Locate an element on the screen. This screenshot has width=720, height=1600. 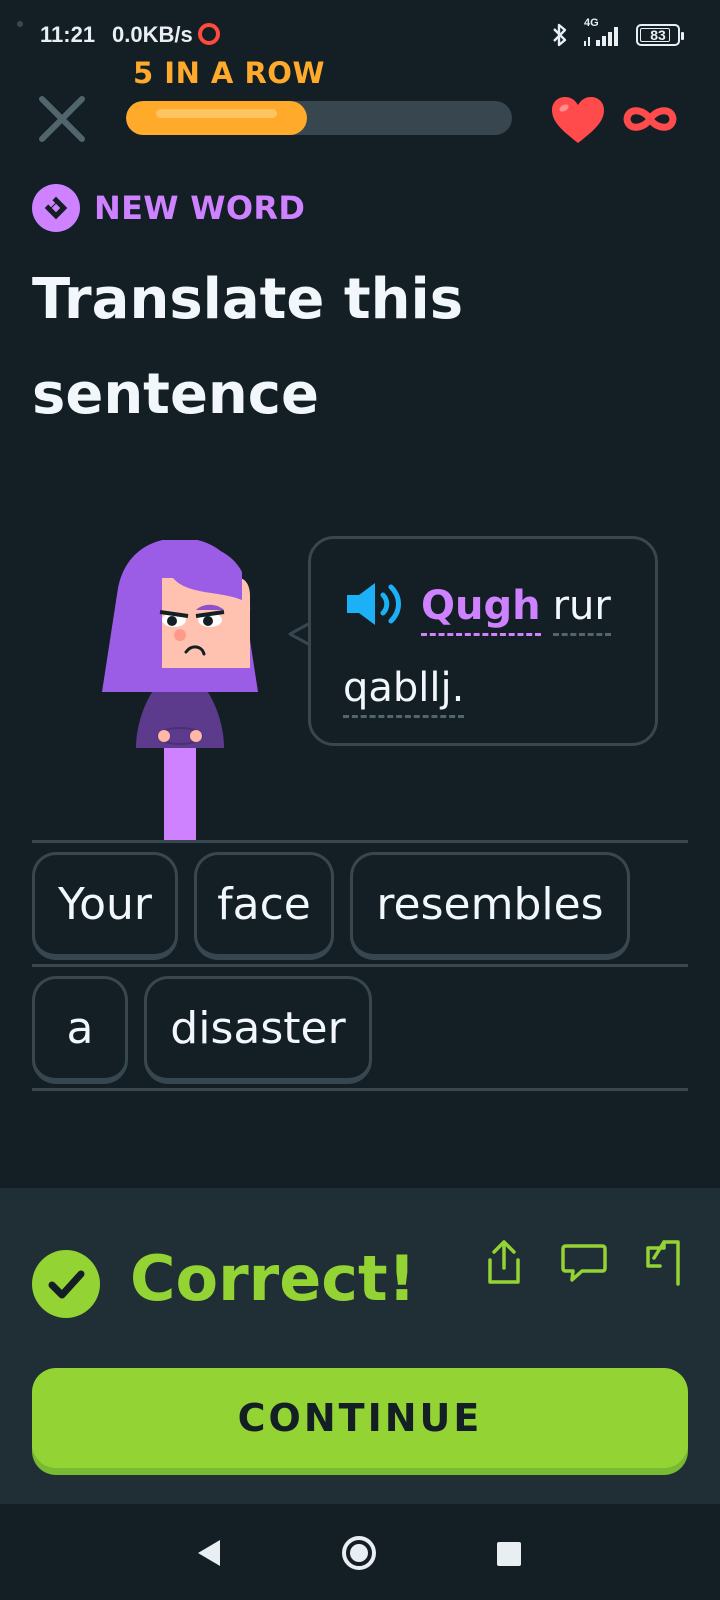
dumbbell-icon is located at coordinates (56, 208).